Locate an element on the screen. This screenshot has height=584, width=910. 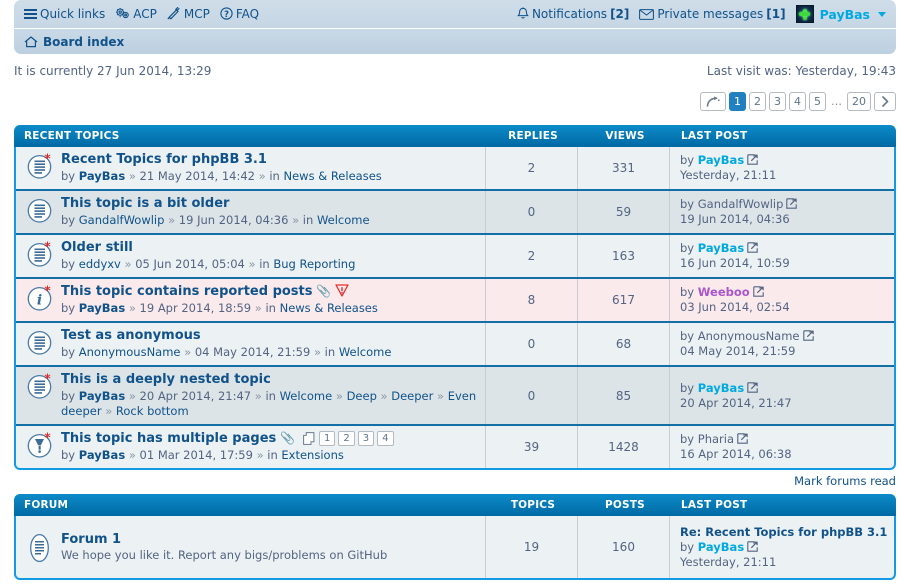
forum-path-link: Rock bottom is located at coordinates (152, 411).